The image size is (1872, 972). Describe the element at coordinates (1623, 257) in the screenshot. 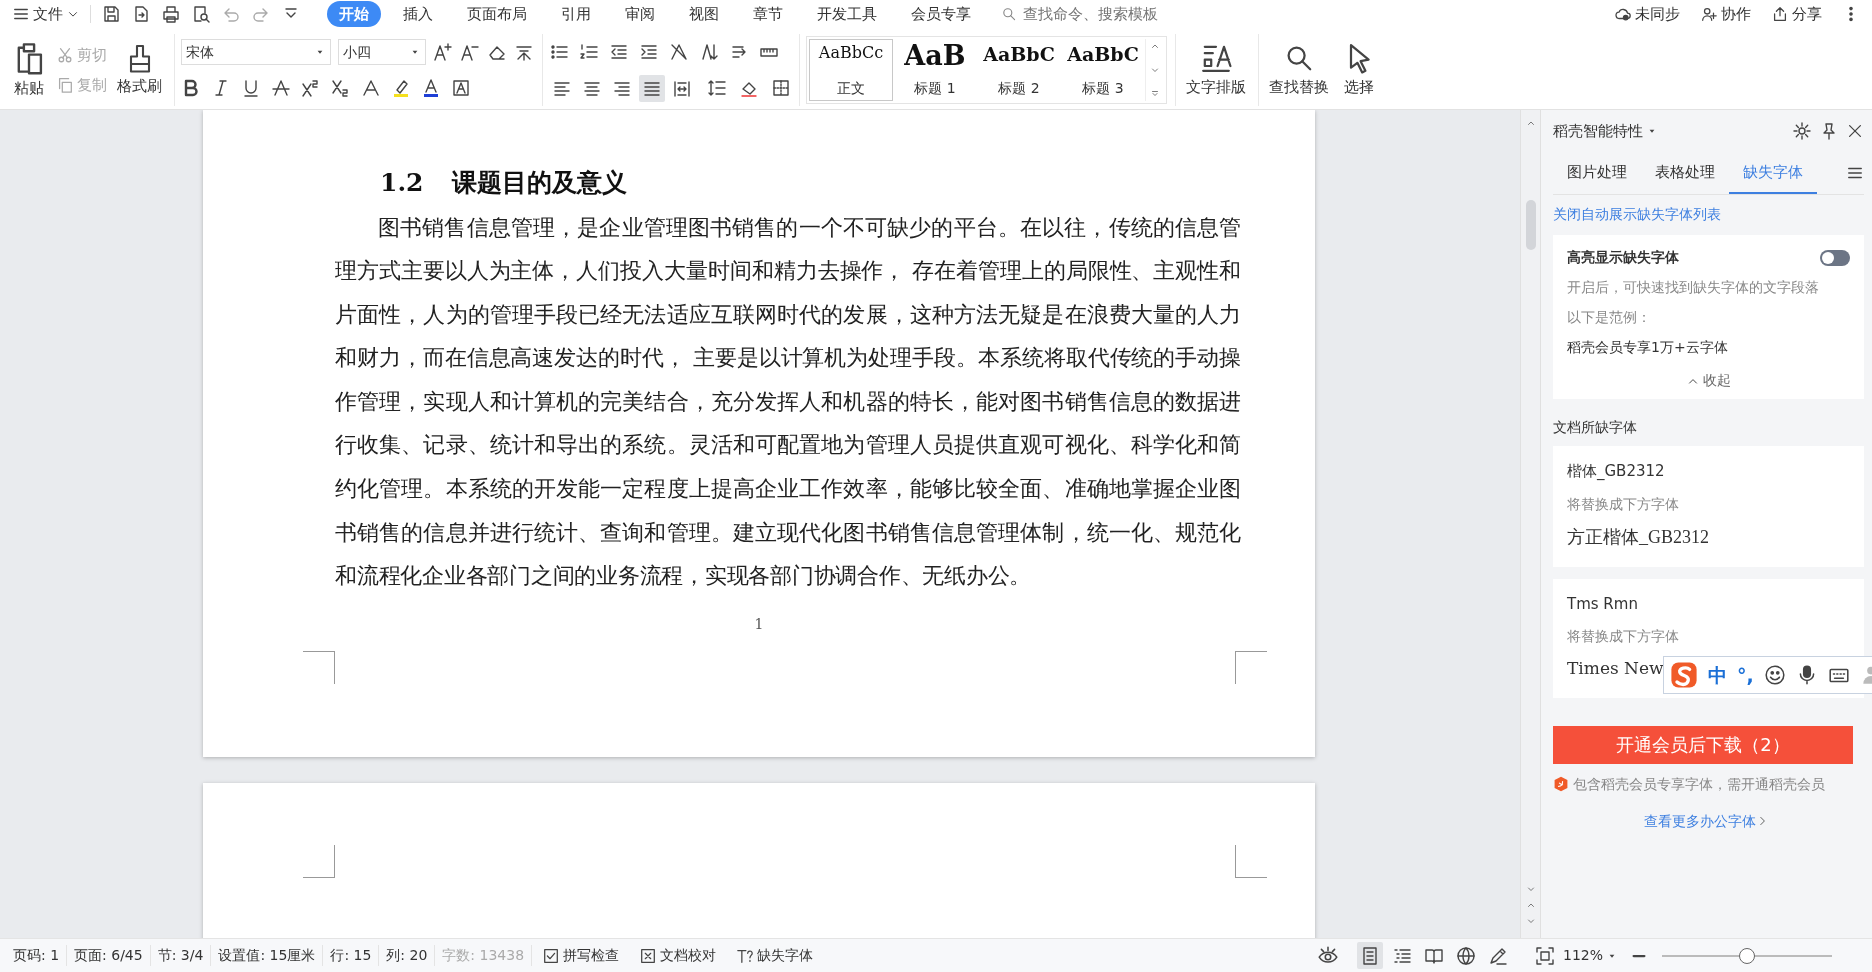

I see `toggle-label: 高亮显示缺失字体` at that location.